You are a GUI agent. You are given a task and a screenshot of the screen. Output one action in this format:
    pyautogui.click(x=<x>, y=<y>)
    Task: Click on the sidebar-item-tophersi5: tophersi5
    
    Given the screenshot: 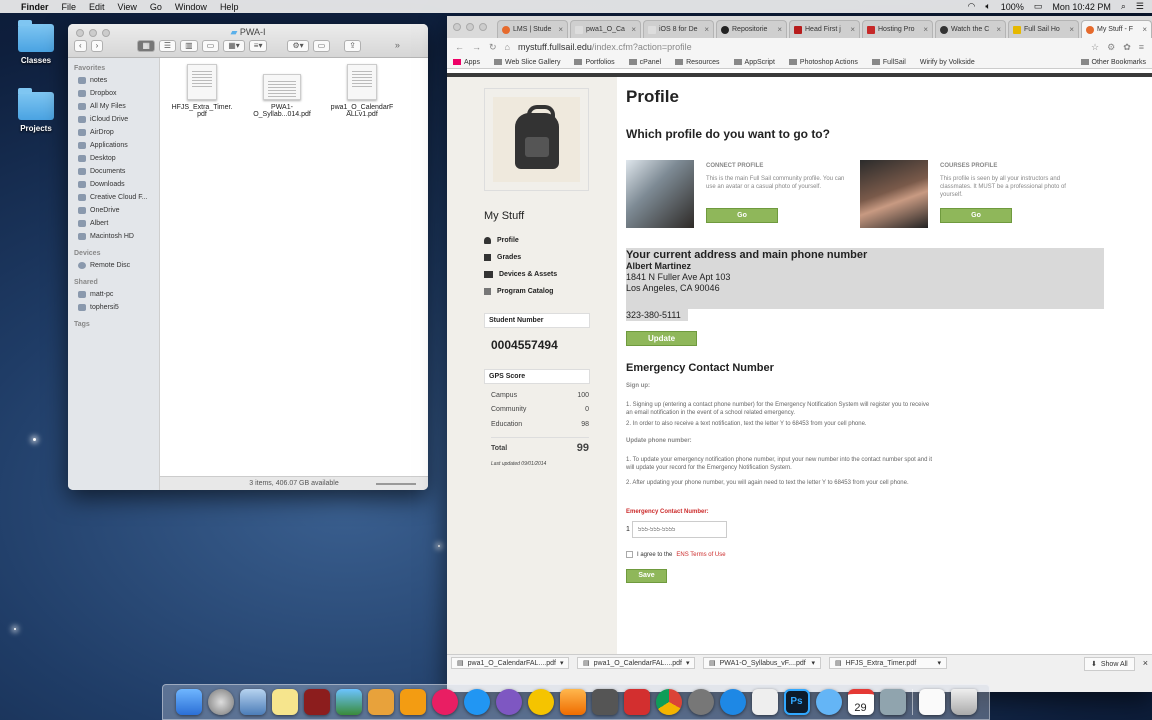 What is the action you would take?
    pyautogui.click(x=113, y=307)
    